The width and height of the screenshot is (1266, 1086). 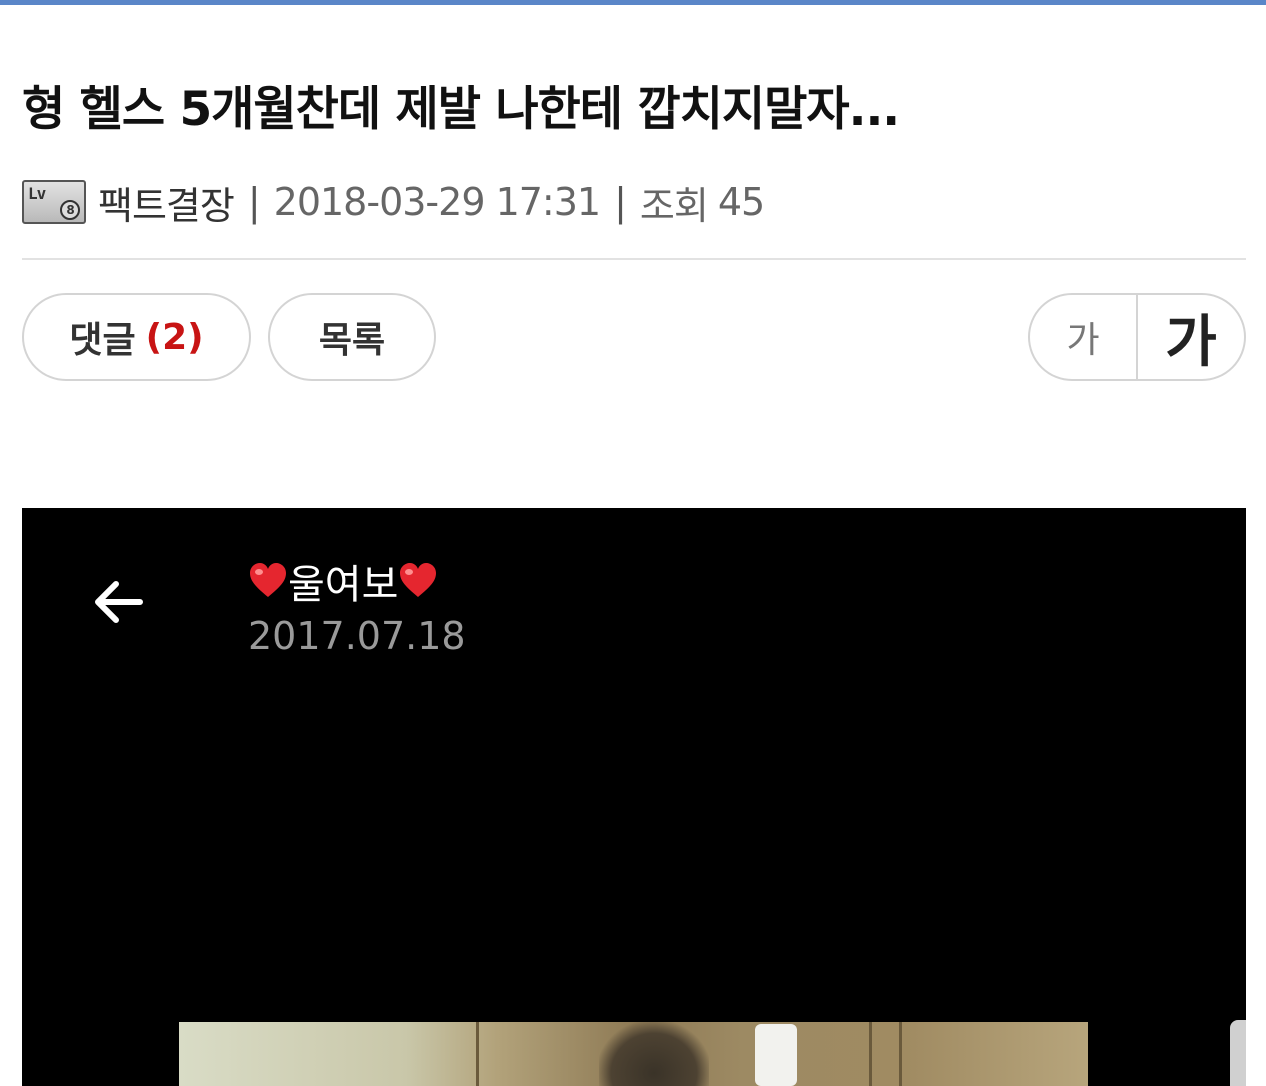 What do you see at coordinates (634, 259) in the screenshot?
I see `meta-divider` at bounding box center [634, 259].